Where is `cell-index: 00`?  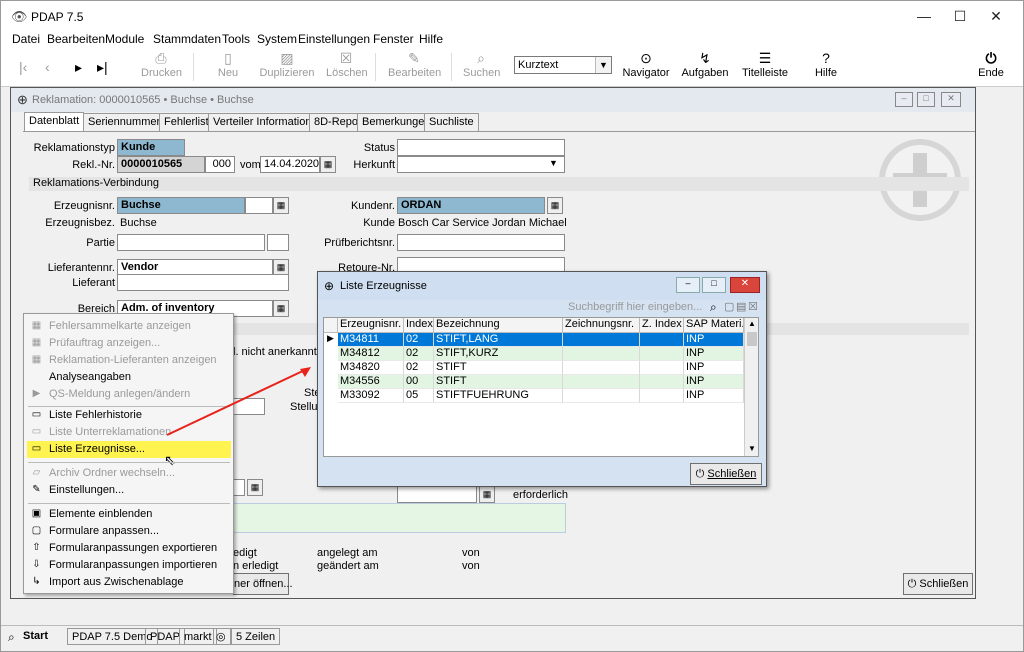
cell-index: 00 is located at coordinates (419, 382).